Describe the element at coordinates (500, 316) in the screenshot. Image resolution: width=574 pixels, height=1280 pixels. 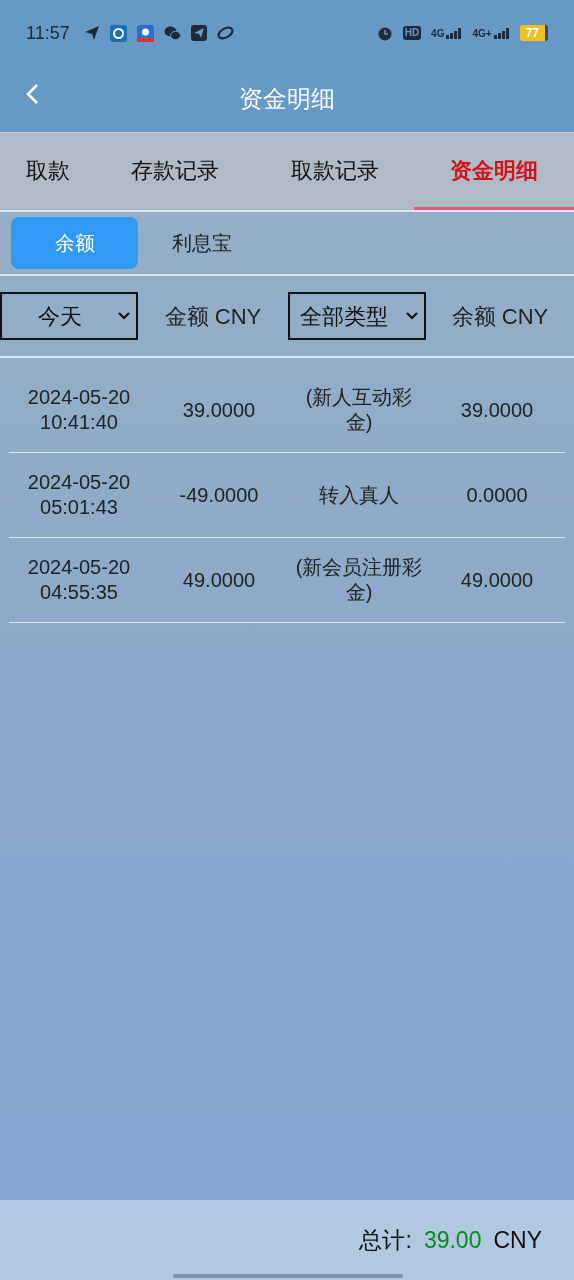
I see `column-heading: 余额 CNY` at that location.